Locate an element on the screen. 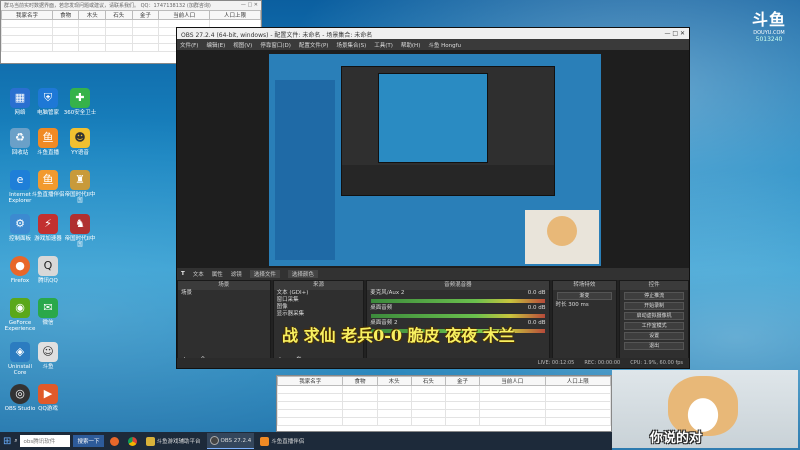 The width and height of the screenshot is (800, 450). firefox-icon is located at coordinates (114, 441).